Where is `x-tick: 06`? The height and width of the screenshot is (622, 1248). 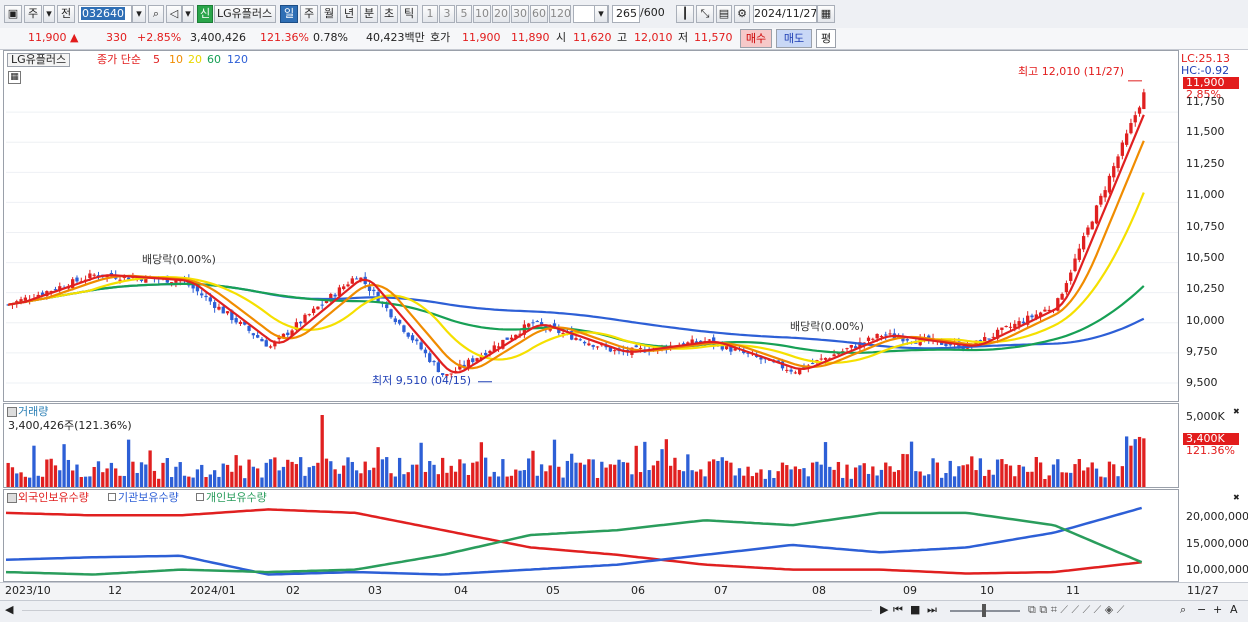 x-tick: 06 is located at coordinates (638, 590).